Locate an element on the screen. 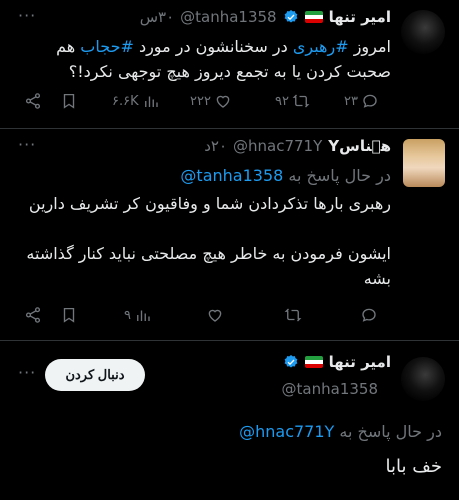  reply-count: ۲۳ is located at coordinates (351, 101).